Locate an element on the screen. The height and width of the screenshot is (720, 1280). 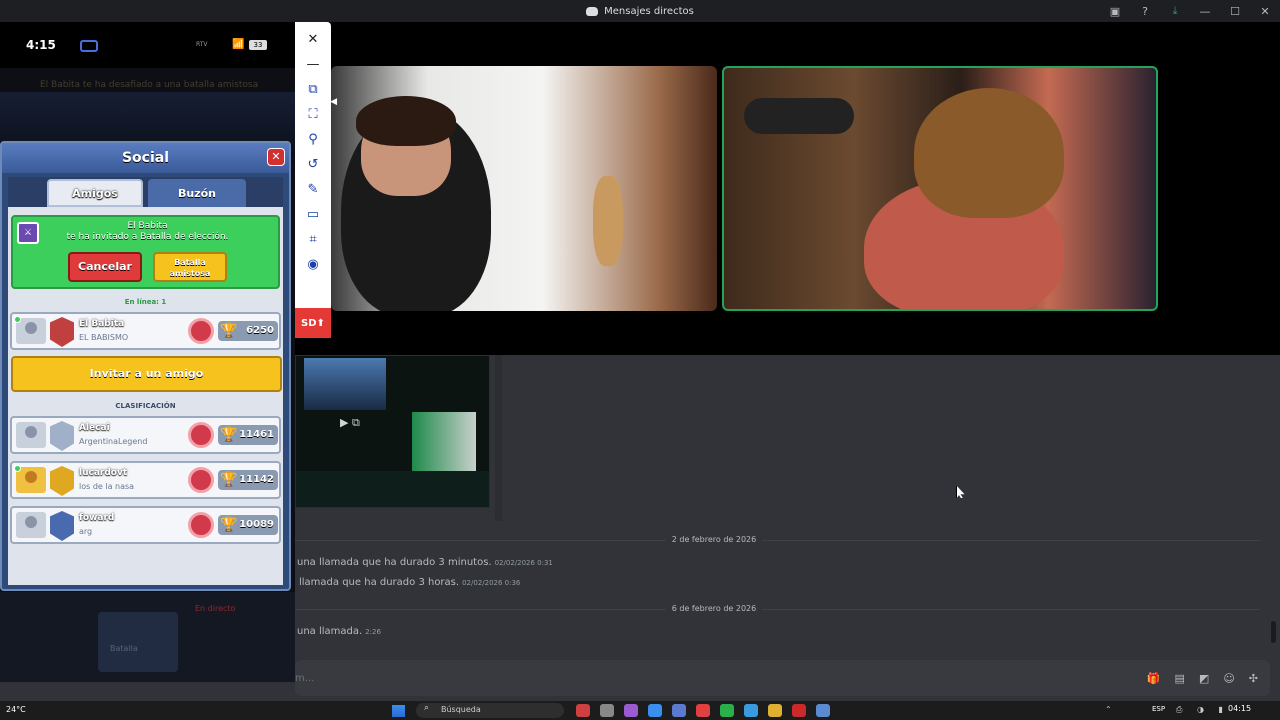
windows-taskbar: 24°C ⌕ Búsqueda ⌃ ESP ⎙ ◑ ▮ 04:15 is located at coordinates (640, 710).